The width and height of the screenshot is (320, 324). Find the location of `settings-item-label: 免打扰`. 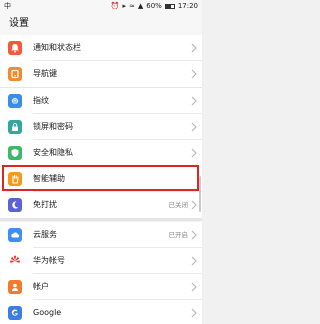

settings-item-label: 免打扰 is located at coordinates (45, 204).